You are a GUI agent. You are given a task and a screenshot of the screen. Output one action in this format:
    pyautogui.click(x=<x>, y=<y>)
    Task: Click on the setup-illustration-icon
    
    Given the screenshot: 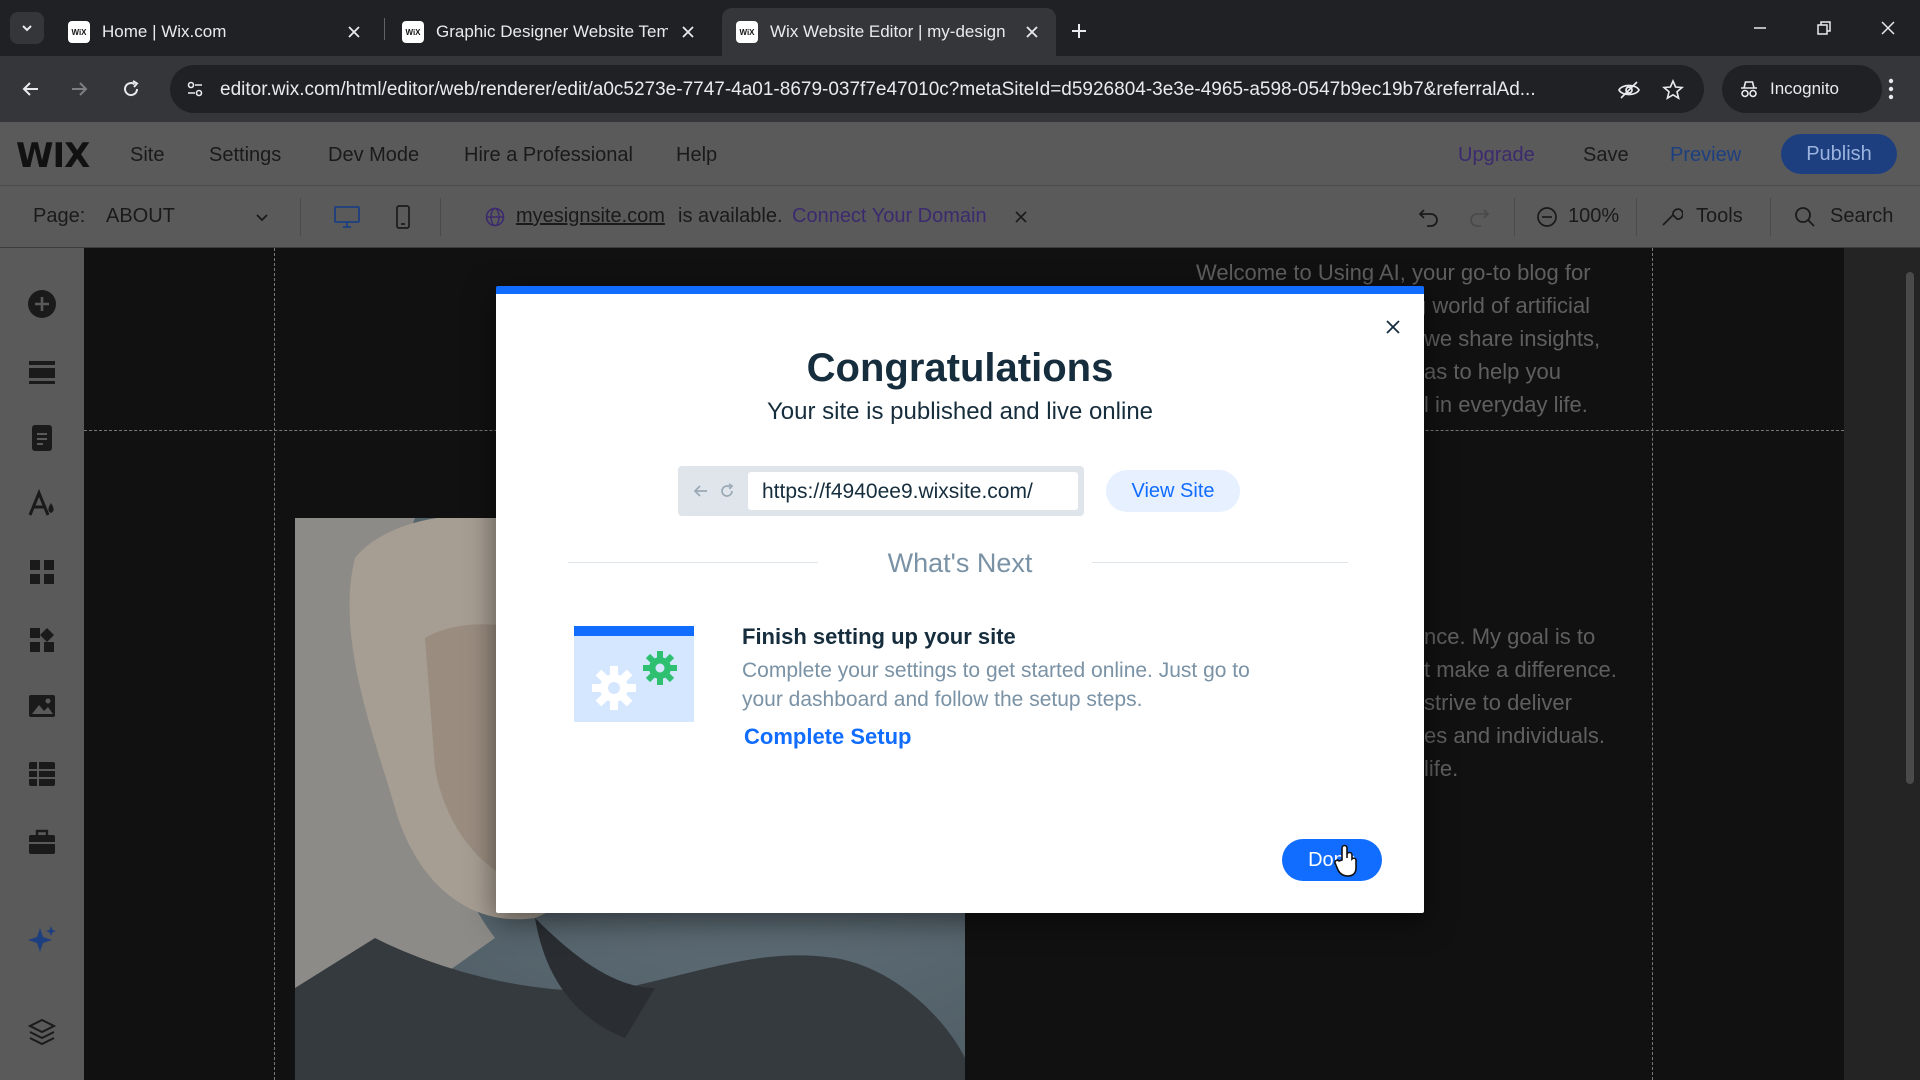 What is the action you would take?
    pyautogui.click(x=634, y=674)
    